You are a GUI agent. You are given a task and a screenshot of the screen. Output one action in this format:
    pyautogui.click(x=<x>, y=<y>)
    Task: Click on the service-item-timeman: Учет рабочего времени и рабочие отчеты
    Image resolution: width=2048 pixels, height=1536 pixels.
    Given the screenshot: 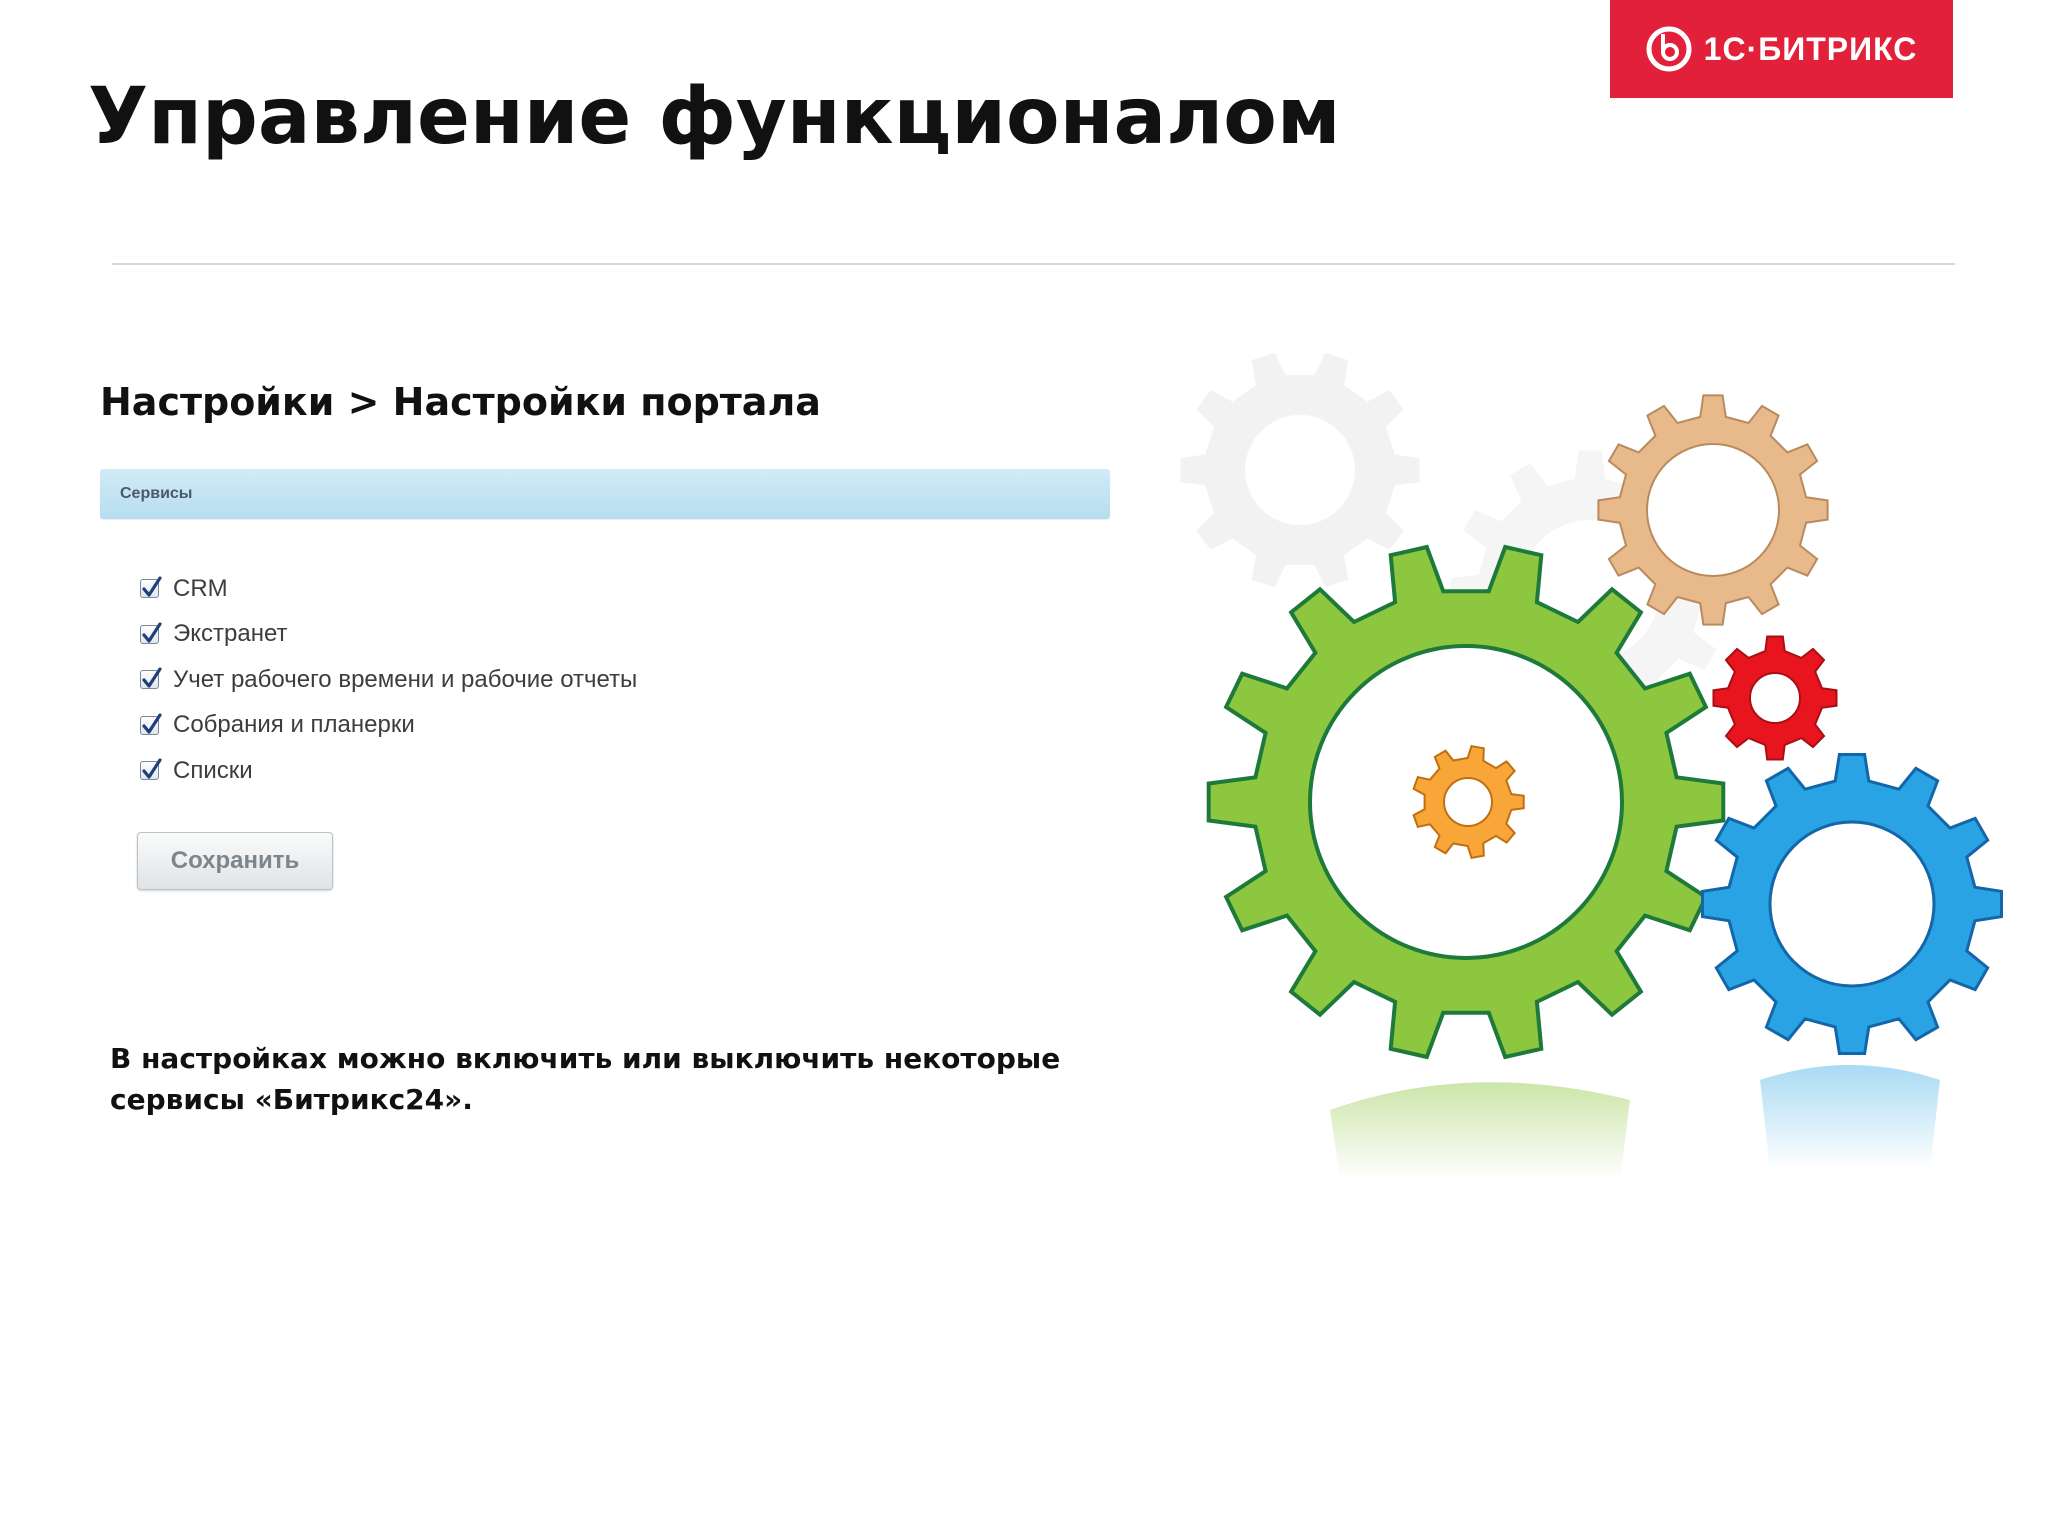 What is the action you would take?
    pyautogui.click(x=388, y=680)
    